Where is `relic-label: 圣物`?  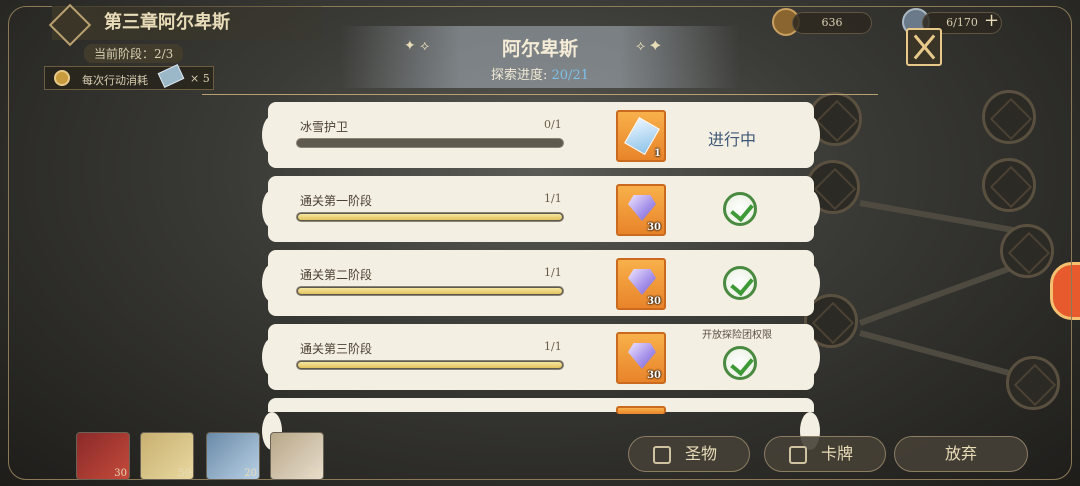 relic-label: 圣物 is located at coordinates (701, 453).